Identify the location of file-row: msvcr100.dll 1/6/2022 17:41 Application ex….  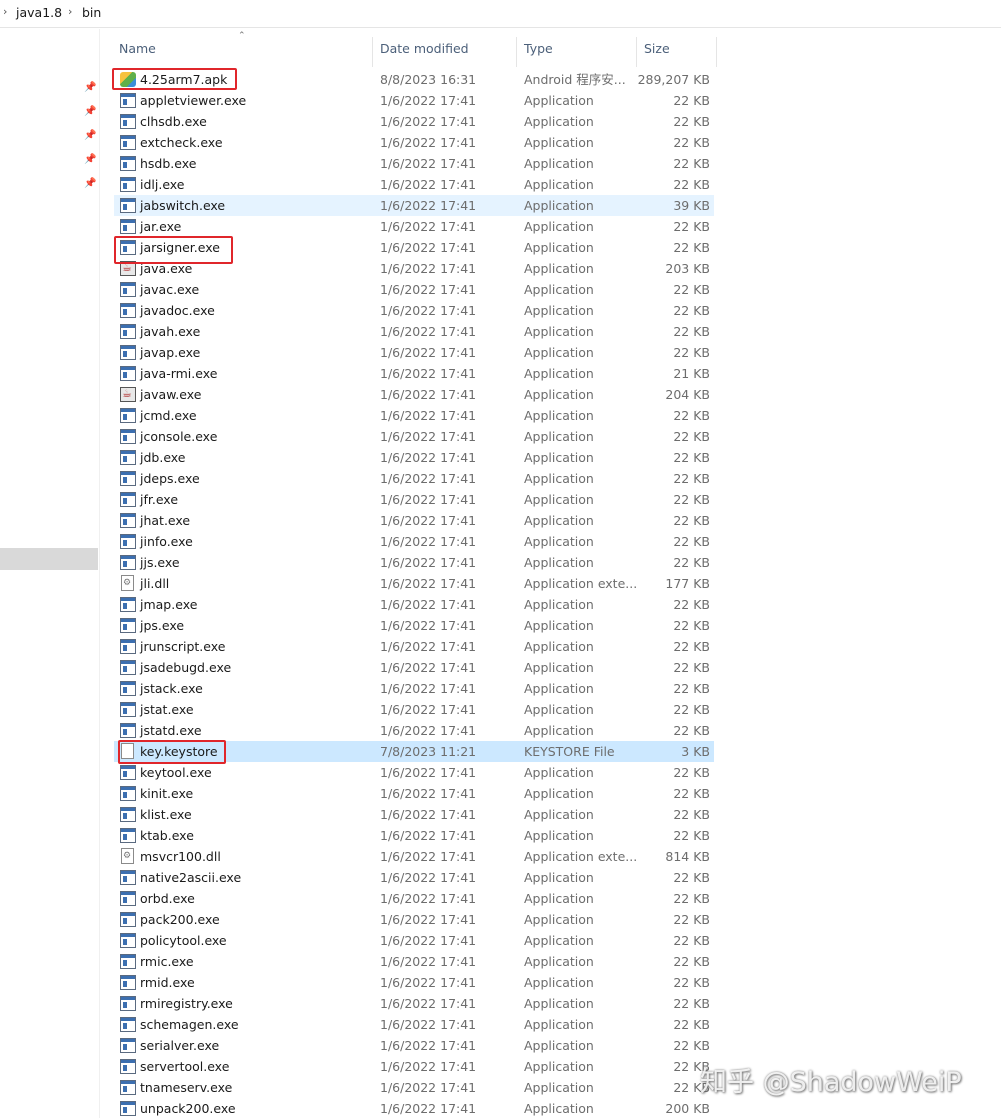
(414, 856).